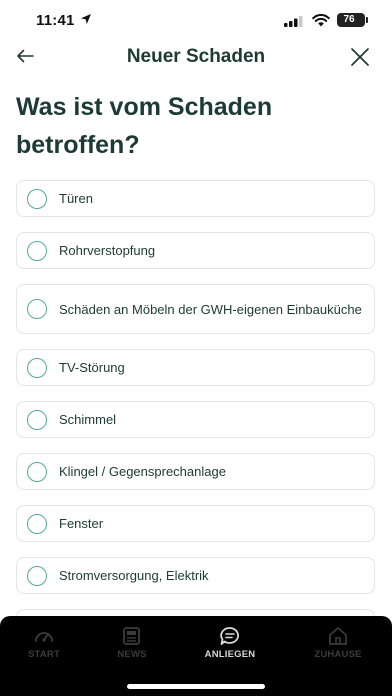 The image size is (392, 696). Describe the element at coordinates (196, 56) in the screenshot. I see `page-title: Neuer Schaden` at that location.